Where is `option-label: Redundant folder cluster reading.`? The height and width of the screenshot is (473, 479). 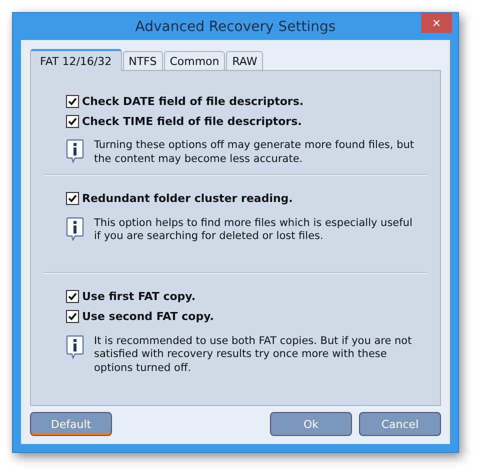
option-label: Redundant folder cluster reading. is located at coordinates (187, 199).